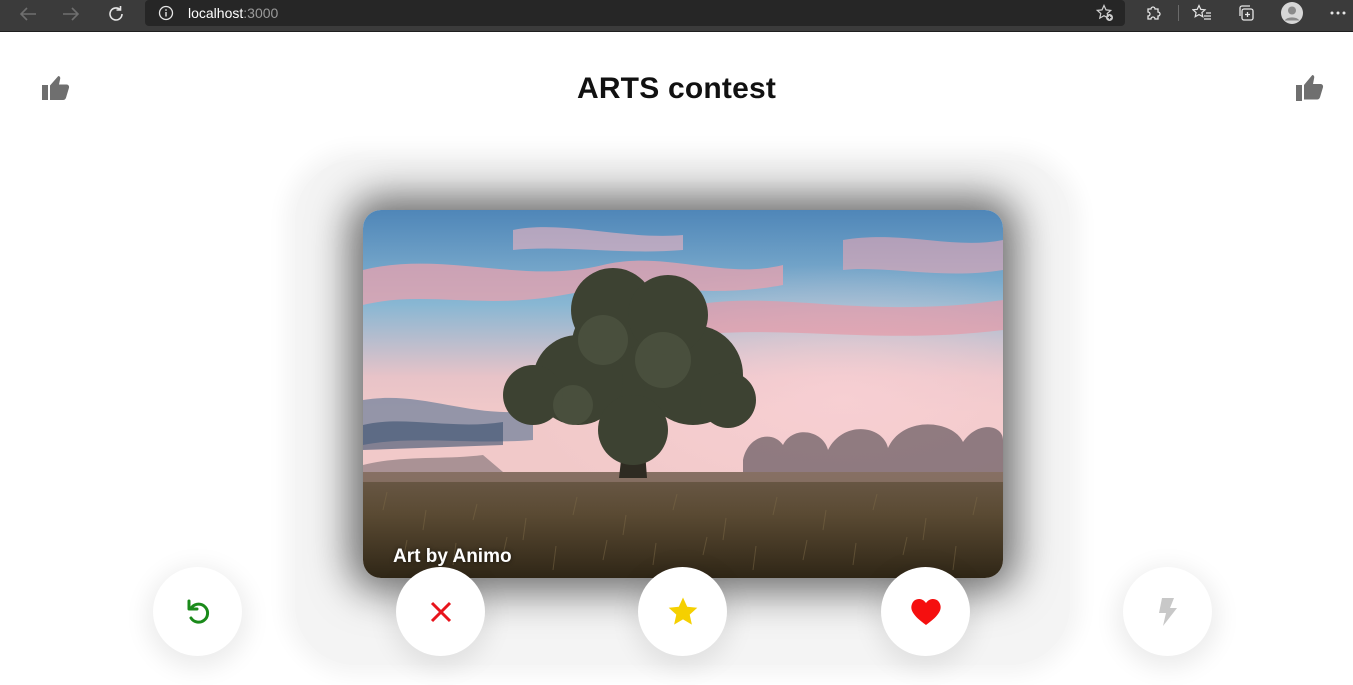 The height and width of the screenshot is (685, 1353). Describe the element at coordinates (1310, 88) in the screenshot. I see `thumbs-up-icon` at that location.